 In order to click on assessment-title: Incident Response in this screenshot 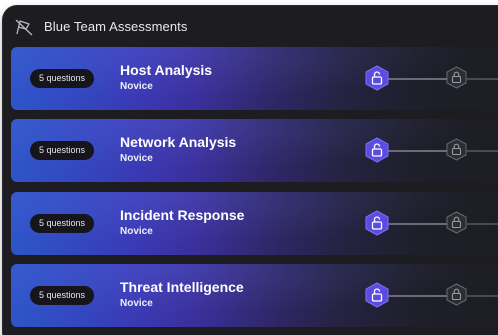, I will do `click(182, 215)`.